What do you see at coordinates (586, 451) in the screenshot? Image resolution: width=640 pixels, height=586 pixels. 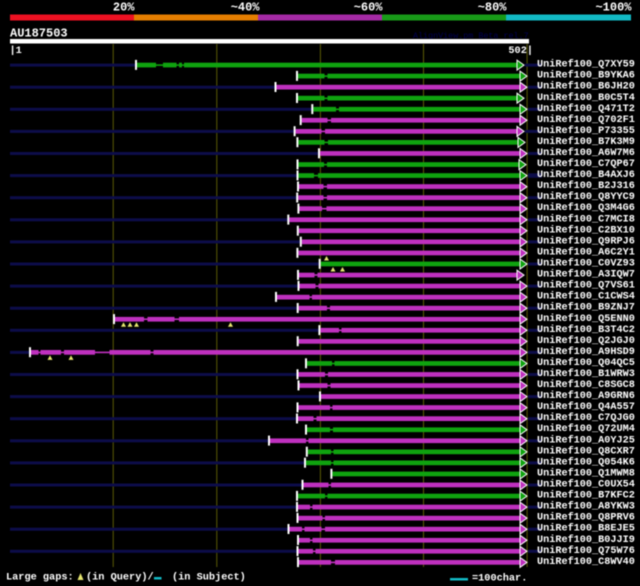 I see `svg-text: UniRef100_Q8CXR7` at bounding box center [586, 451].